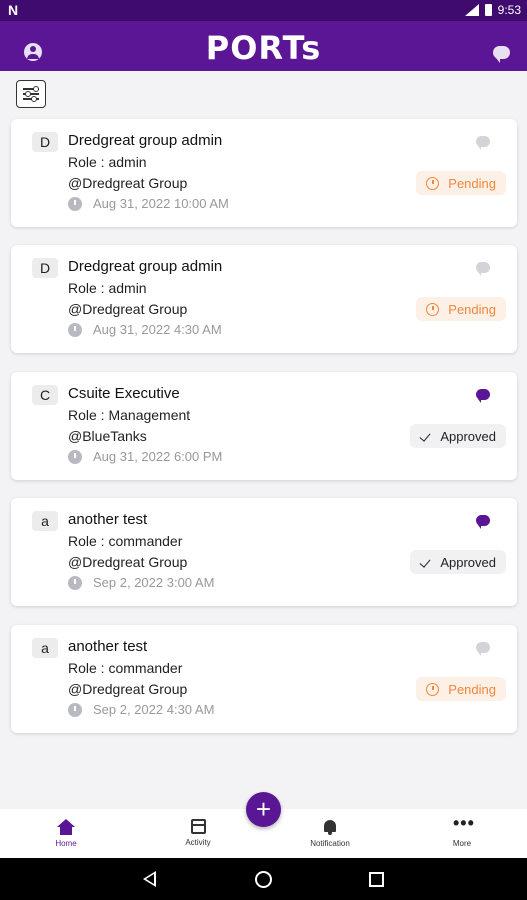 The width and height of the screenshot is (527, 900). Describe the element at coordinates (501, 54) in the screenshot. I see `chat-icon` at that location.